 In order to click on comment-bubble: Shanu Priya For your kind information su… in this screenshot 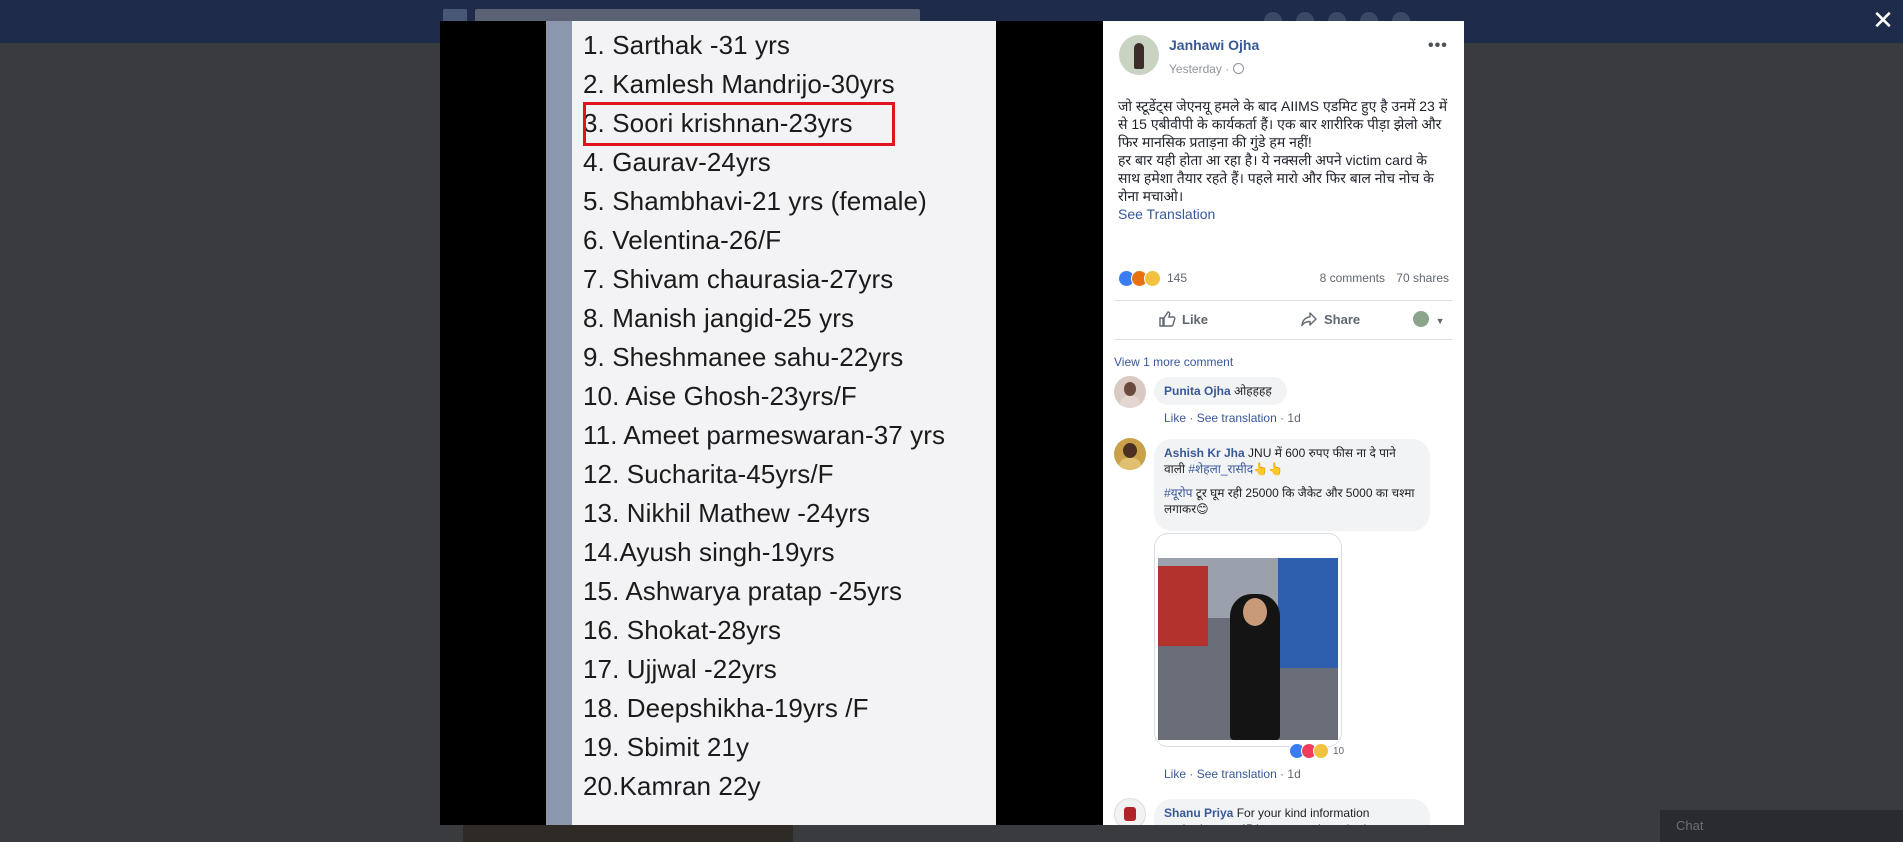, I will do `click(1292, 812)`.